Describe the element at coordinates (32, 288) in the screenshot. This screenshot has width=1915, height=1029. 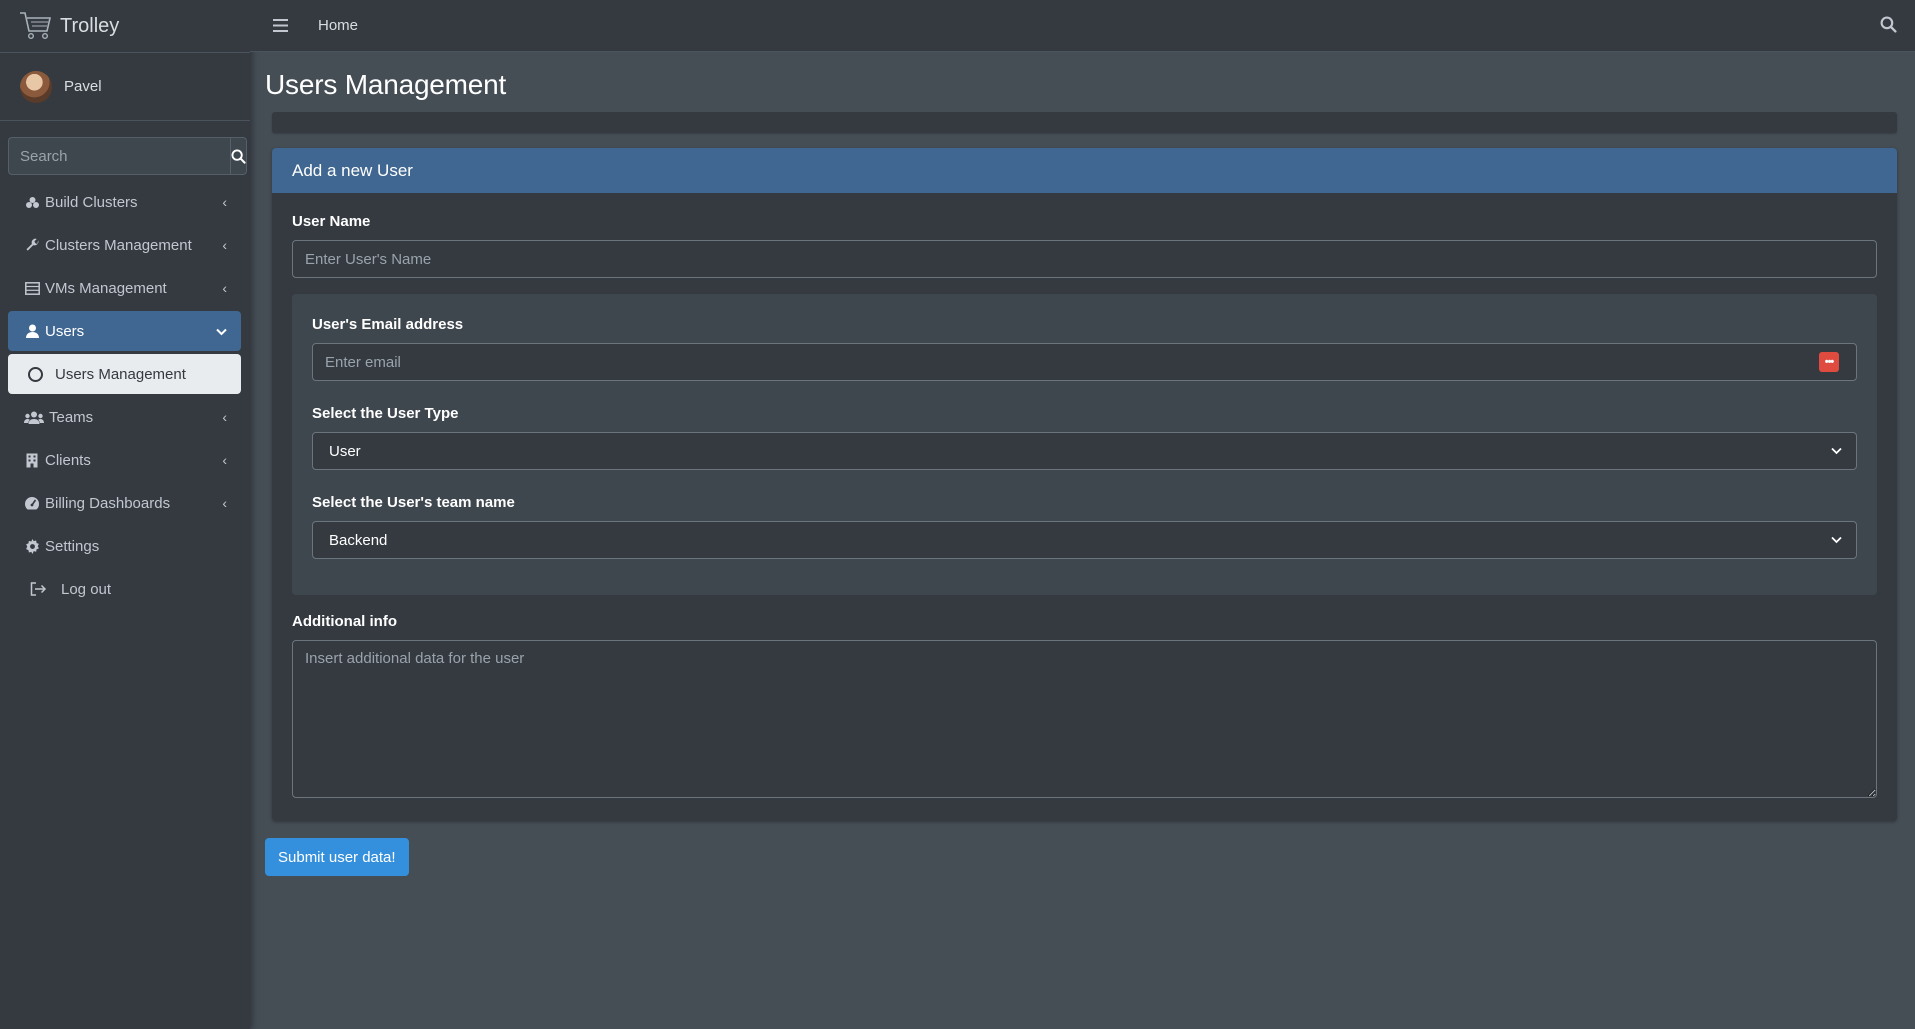
I see `server-icon` at that location.